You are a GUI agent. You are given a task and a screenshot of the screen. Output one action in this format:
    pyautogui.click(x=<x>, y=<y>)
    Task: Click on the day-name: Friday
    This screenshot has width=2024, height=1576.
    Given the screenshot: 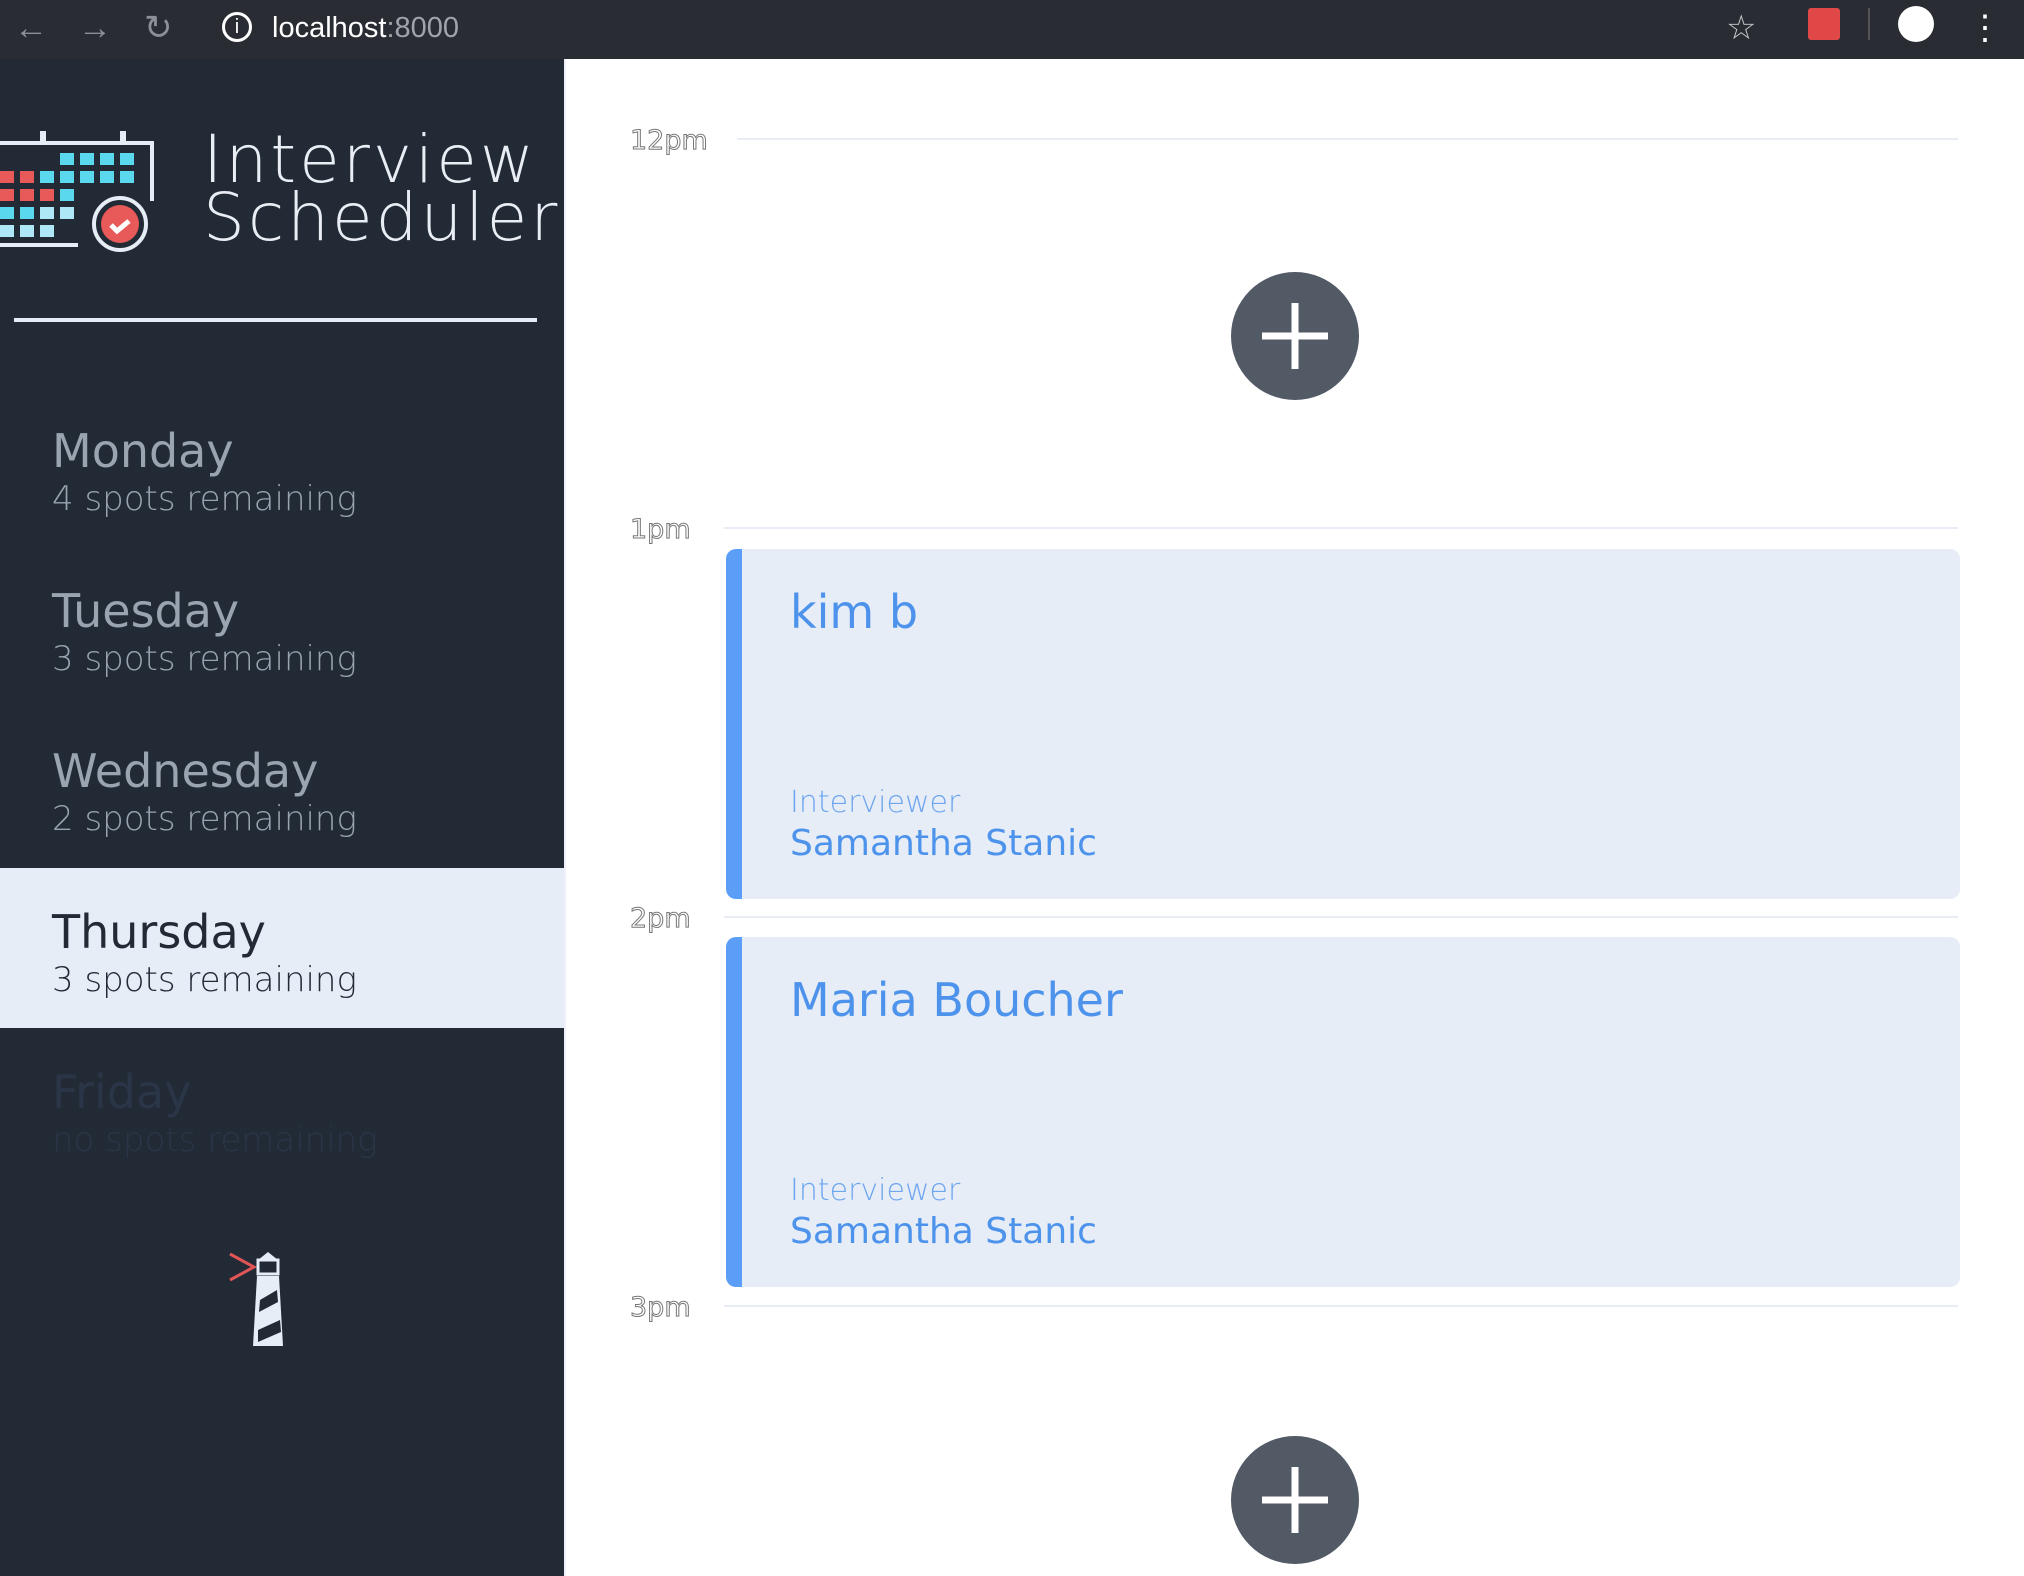 What is the action you would take?
    pyautogui.click(x=122, y=1092)
    